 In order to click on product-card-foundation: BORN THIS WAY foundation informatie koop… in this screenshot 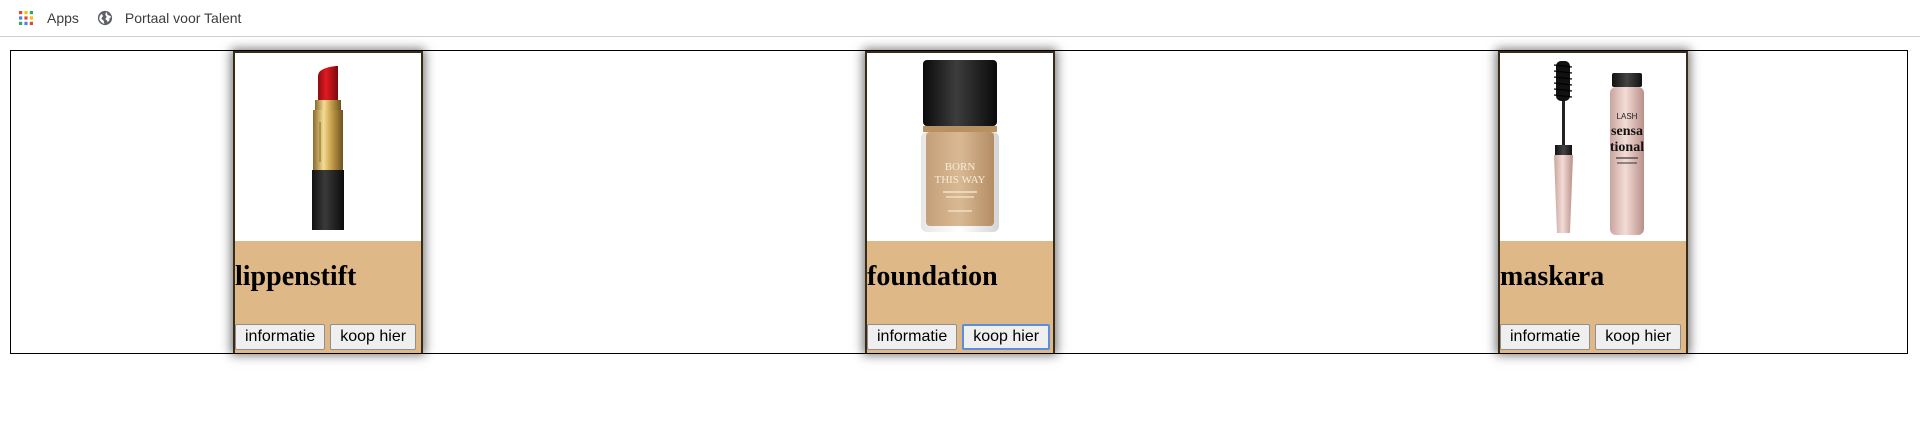, I will do `click(960, 202)`.